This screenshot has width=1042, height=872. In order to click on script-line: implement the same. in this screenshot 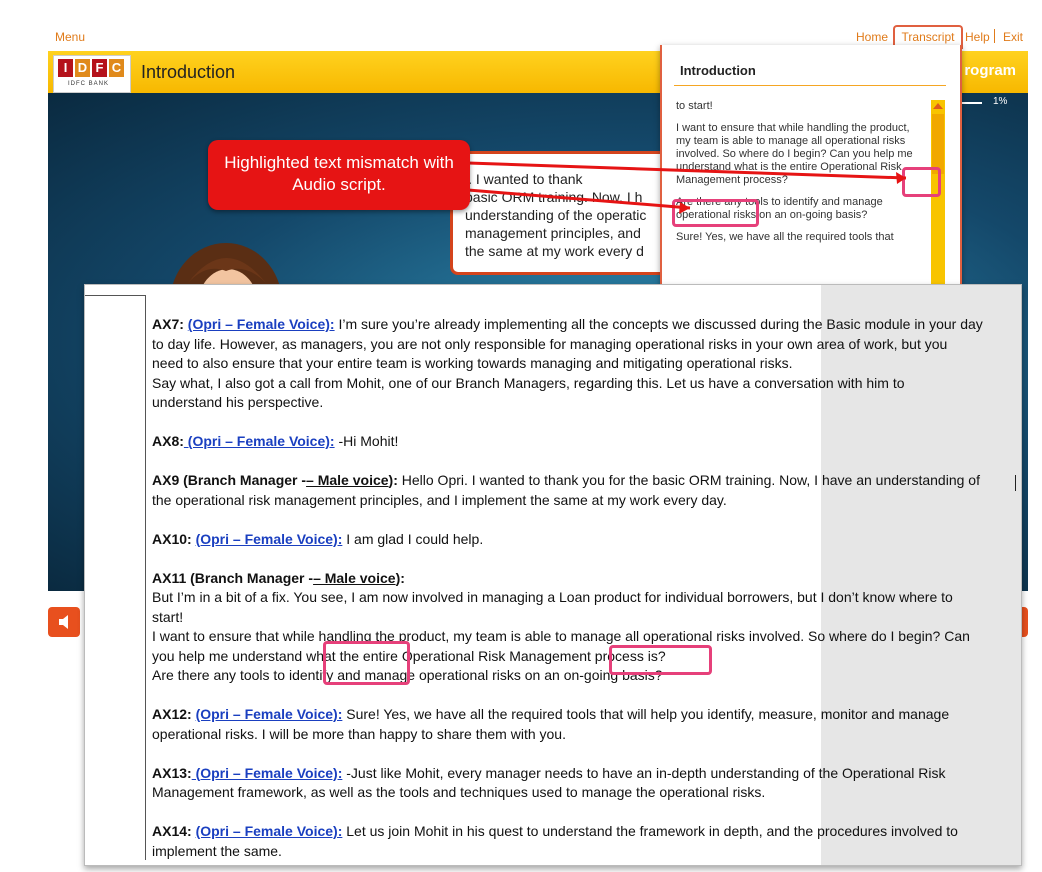, I will do `click(217, 850)`.